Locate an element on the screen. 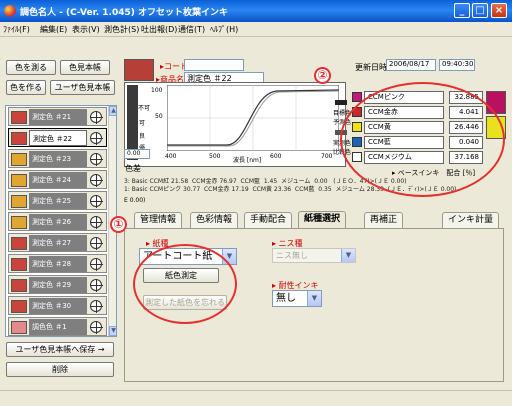 This screenshot has width=512, height=406. list-item-label: 測定色 ＃23 is located at coordinates (58, 159).